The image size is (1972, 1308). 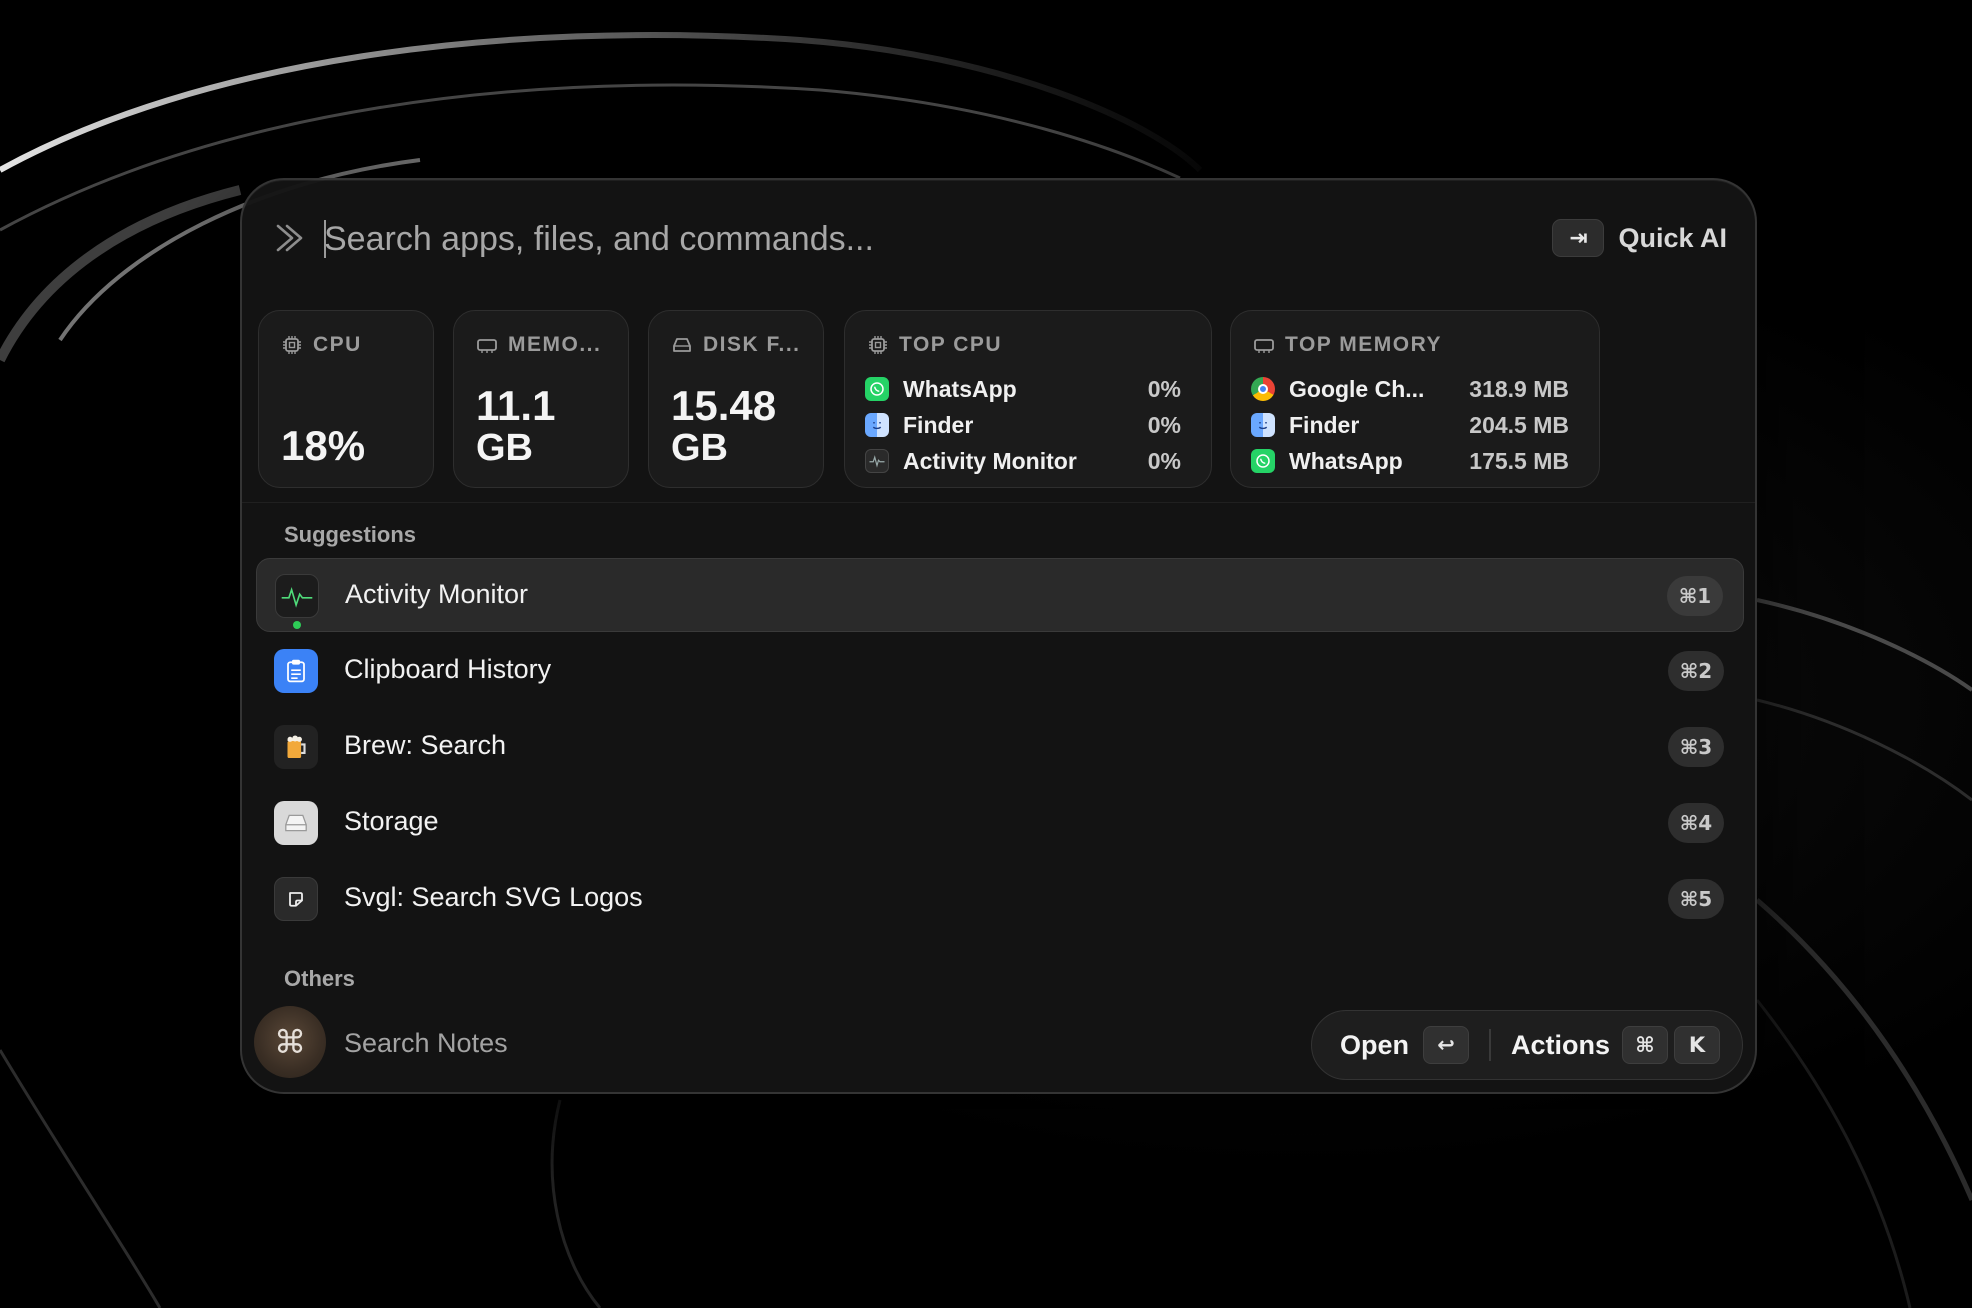 What do you see at coordinates (1645, 1045) in the screenshot?
I see `command-key-icon: ⌘` at bounding box center [1645, 1045].